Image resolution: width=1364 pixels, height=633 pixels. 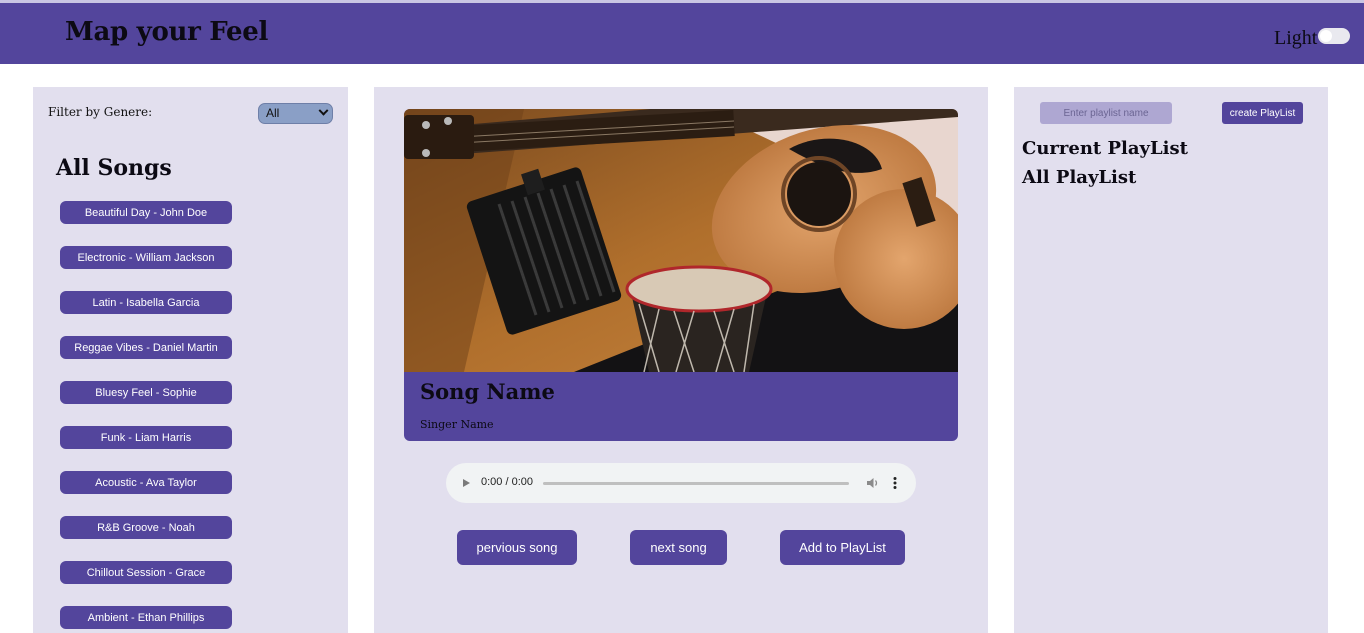 What do you see at coordinates (146, 527) in the screenshot?
I see `song-button: R&B Groove - Noah` at bounding box center [146, 527].